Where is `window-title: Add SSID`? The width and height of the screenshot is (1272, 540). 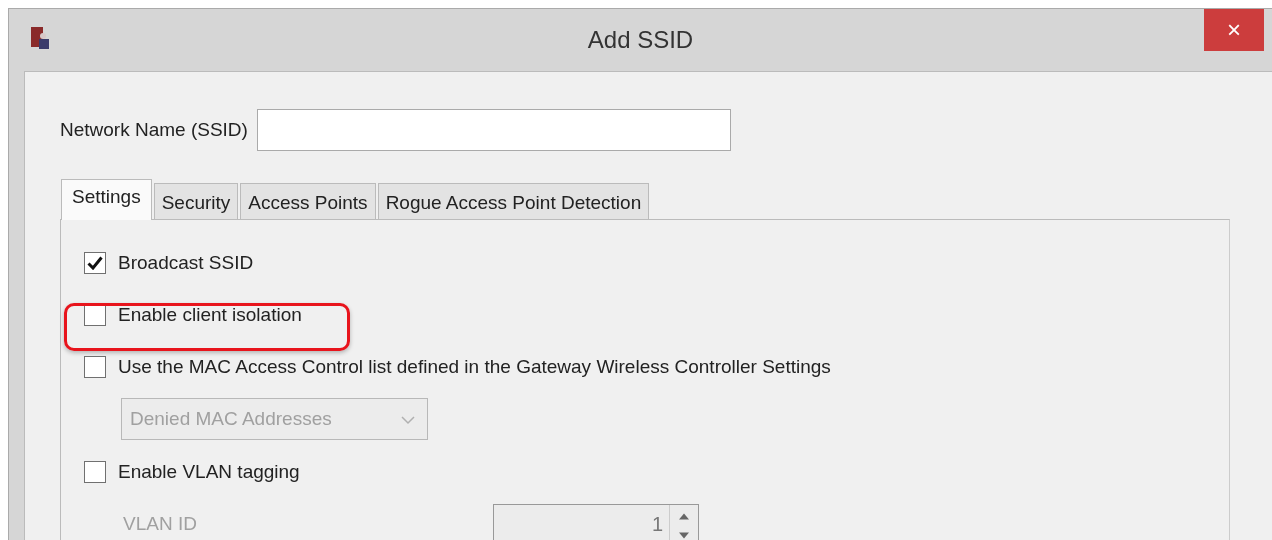
window-title: Add SSID is located at coordinates (640, 40).